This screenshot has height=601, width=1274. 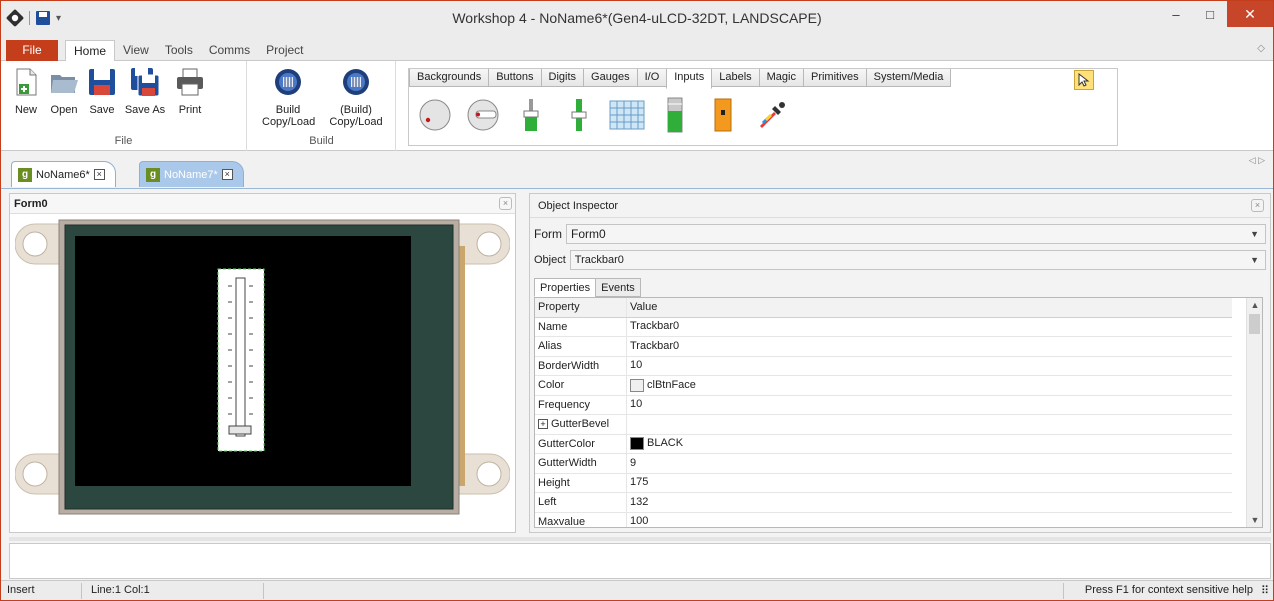 I want to click on meter-bar-icon, so click(x=675, y=115).